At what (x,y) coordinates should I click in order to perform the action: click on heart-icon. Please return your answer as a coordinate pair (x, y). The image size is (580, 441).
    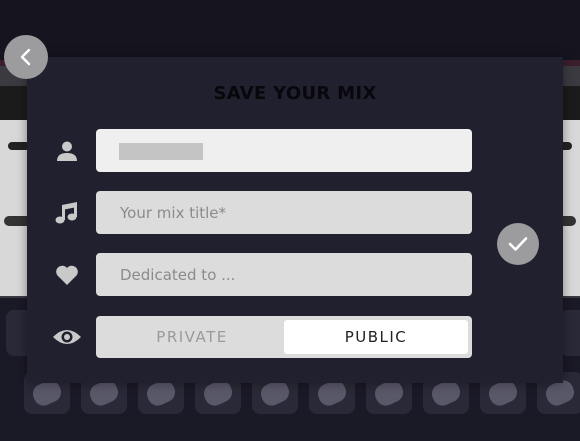
    Looking at the image, I should click on (67, 275).